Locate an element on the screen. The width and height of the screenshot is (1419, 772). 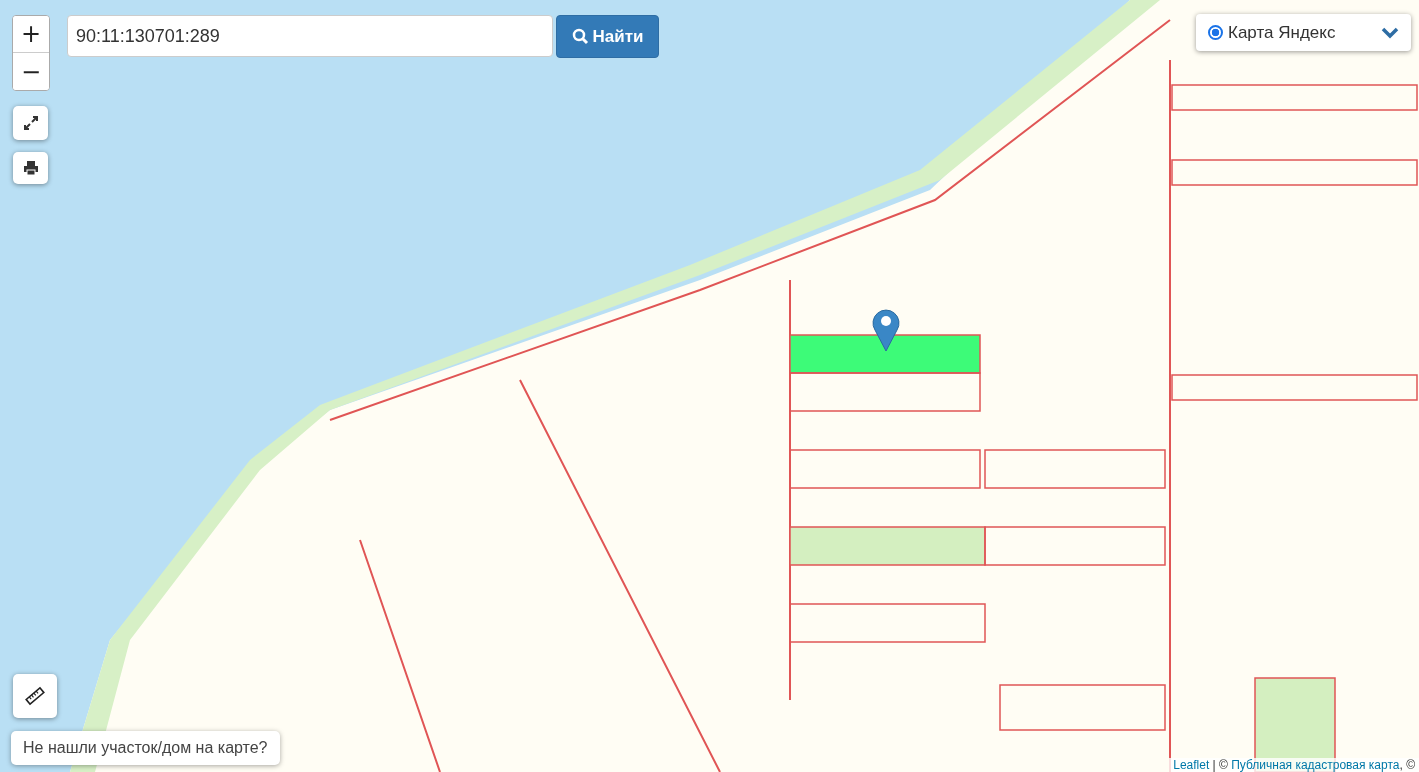
radio-button is located at coordinates (1215, 32).